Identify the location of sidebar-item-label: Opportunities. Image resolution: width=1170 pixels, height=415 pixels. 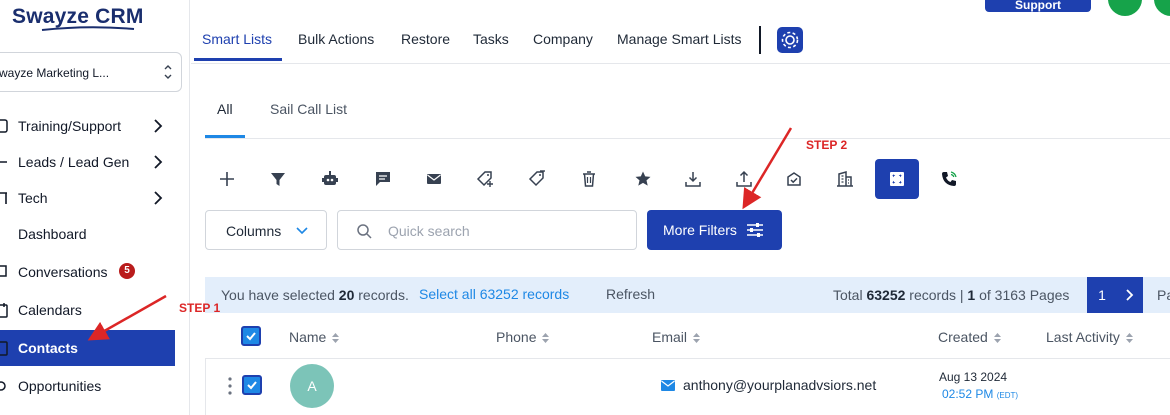
(60, 386).